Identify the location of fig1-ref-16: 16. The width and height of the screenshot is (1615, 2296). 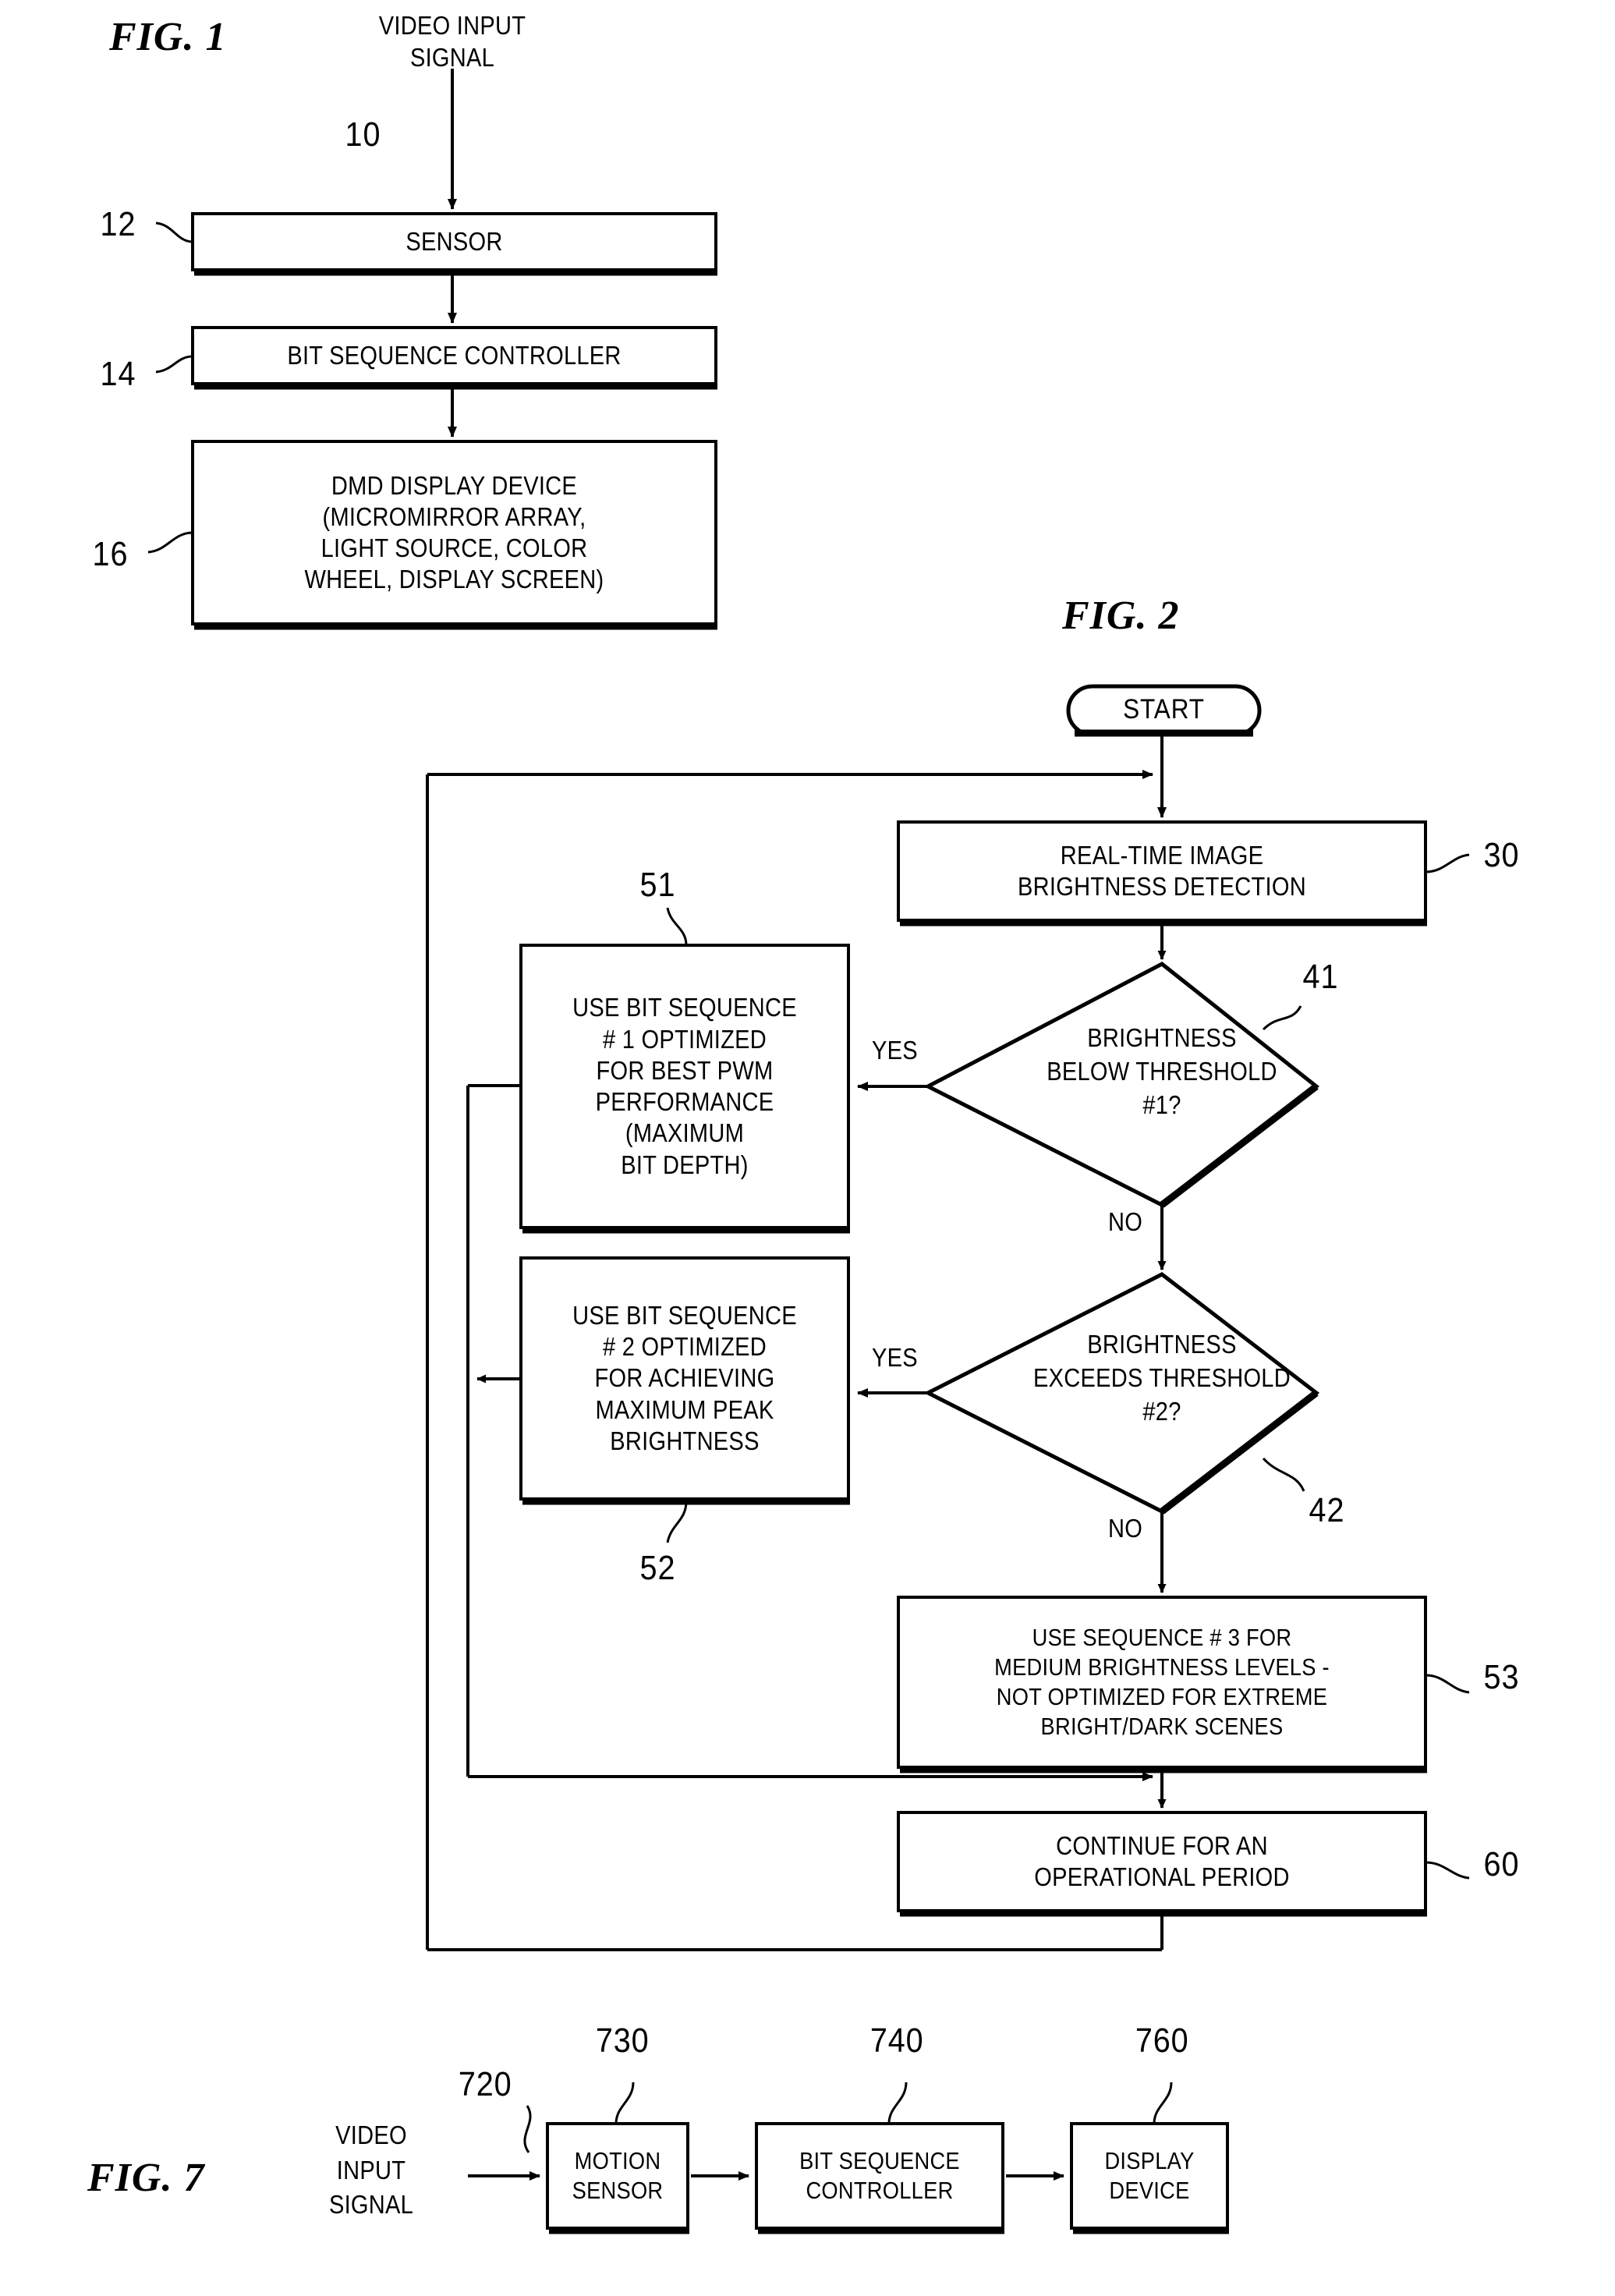
(111, 554).